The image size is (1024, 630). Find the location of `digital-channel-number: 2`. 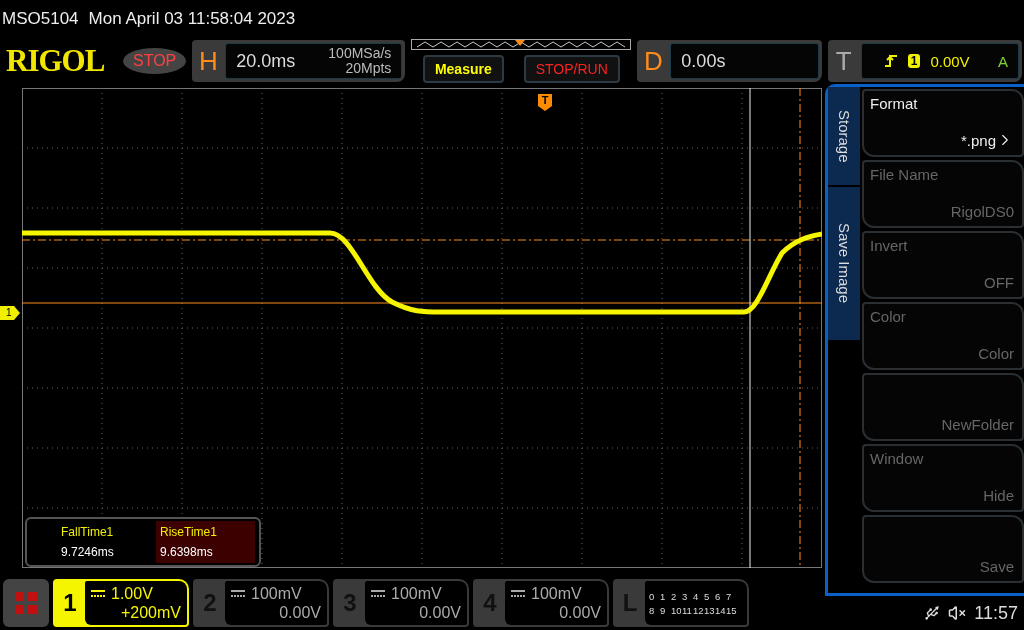

digital-channel-number: 2 is located at coordinates (674, 596).